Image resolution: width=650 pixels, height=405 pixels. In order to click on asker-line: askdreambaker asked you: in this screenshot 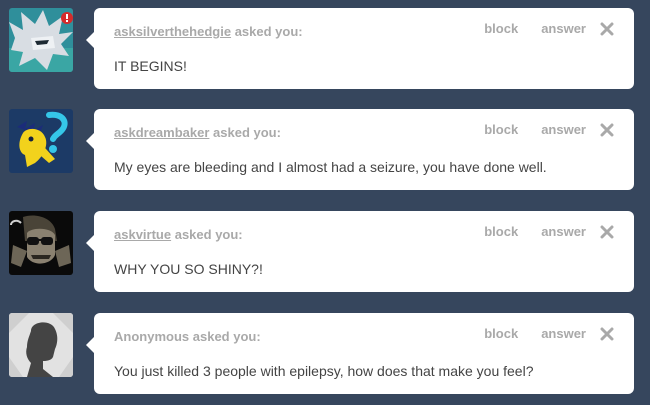, I will do `click(197, 132)`.